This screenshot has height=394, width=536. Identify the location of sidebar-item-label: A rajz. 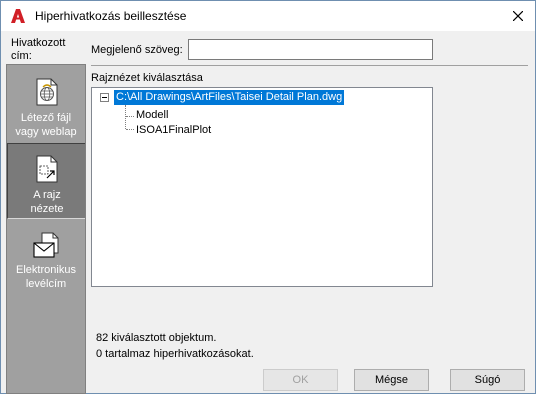
(47, 195).